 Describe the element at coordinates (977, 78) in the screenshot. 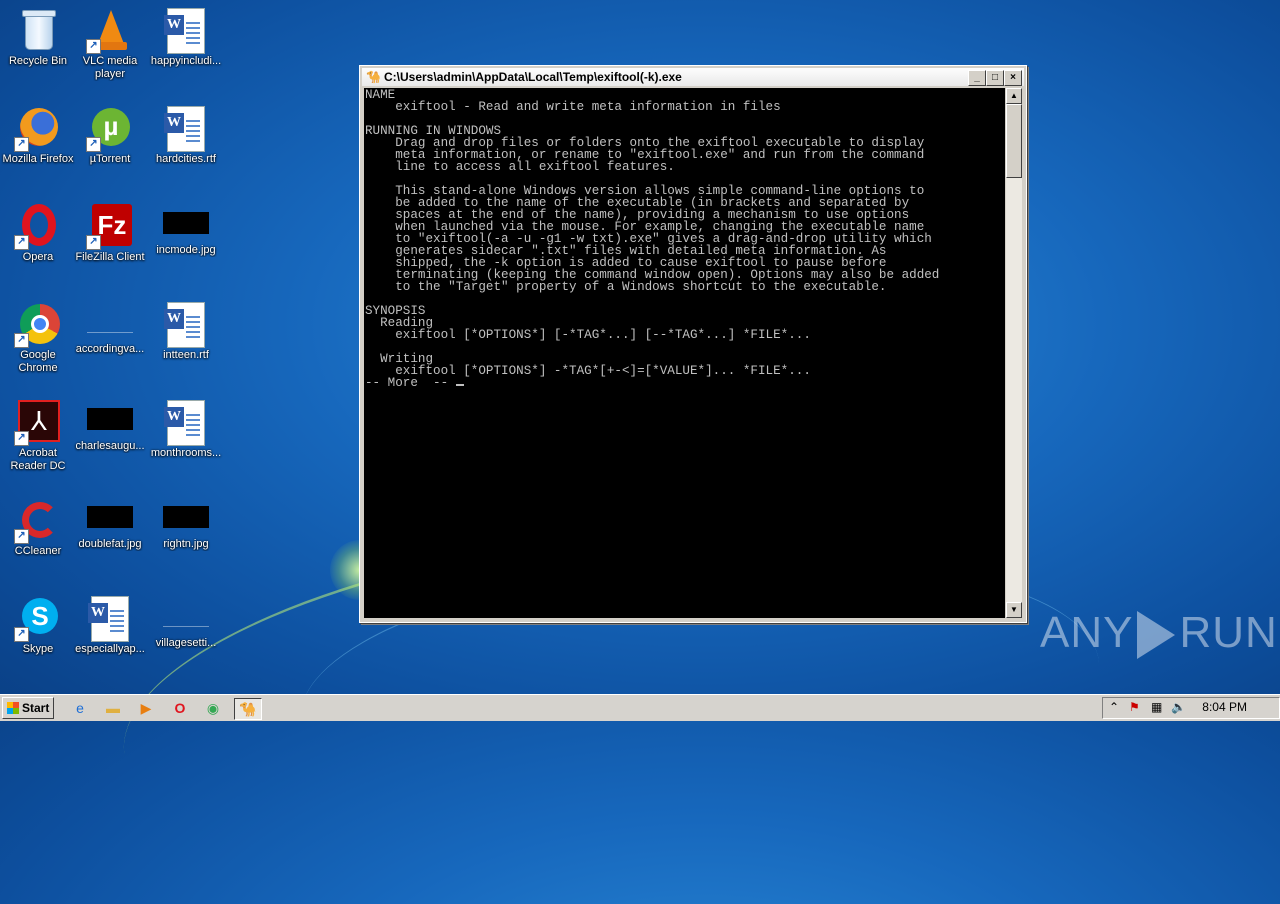

I see `minimize-button: _` at that location.